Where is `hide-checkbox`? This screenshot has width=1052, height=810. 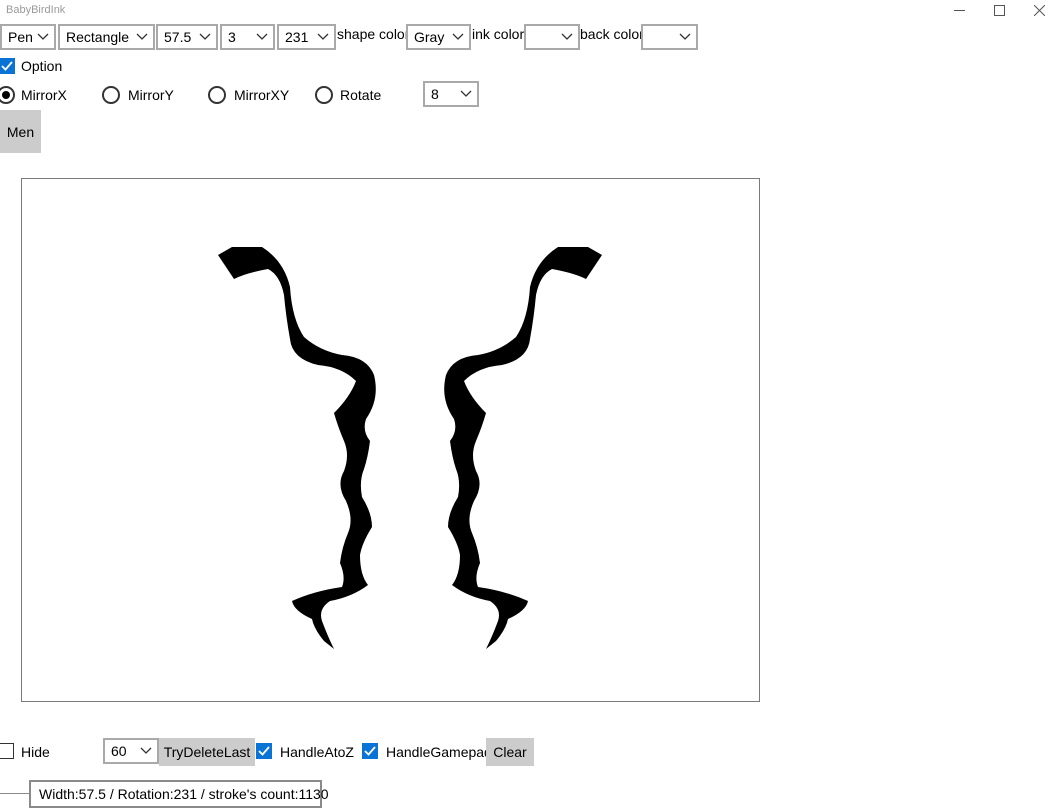 hide-checkbox is located at coordinates (7, 751).